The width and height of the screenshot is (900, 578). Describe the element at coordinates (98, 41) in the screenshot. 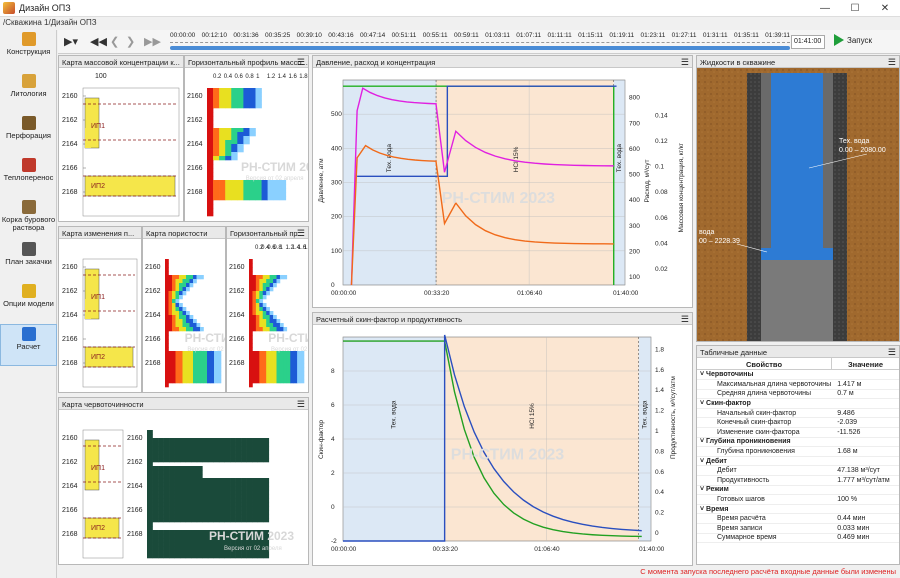

I see `skip-start-icon: ◀◀` at that location.